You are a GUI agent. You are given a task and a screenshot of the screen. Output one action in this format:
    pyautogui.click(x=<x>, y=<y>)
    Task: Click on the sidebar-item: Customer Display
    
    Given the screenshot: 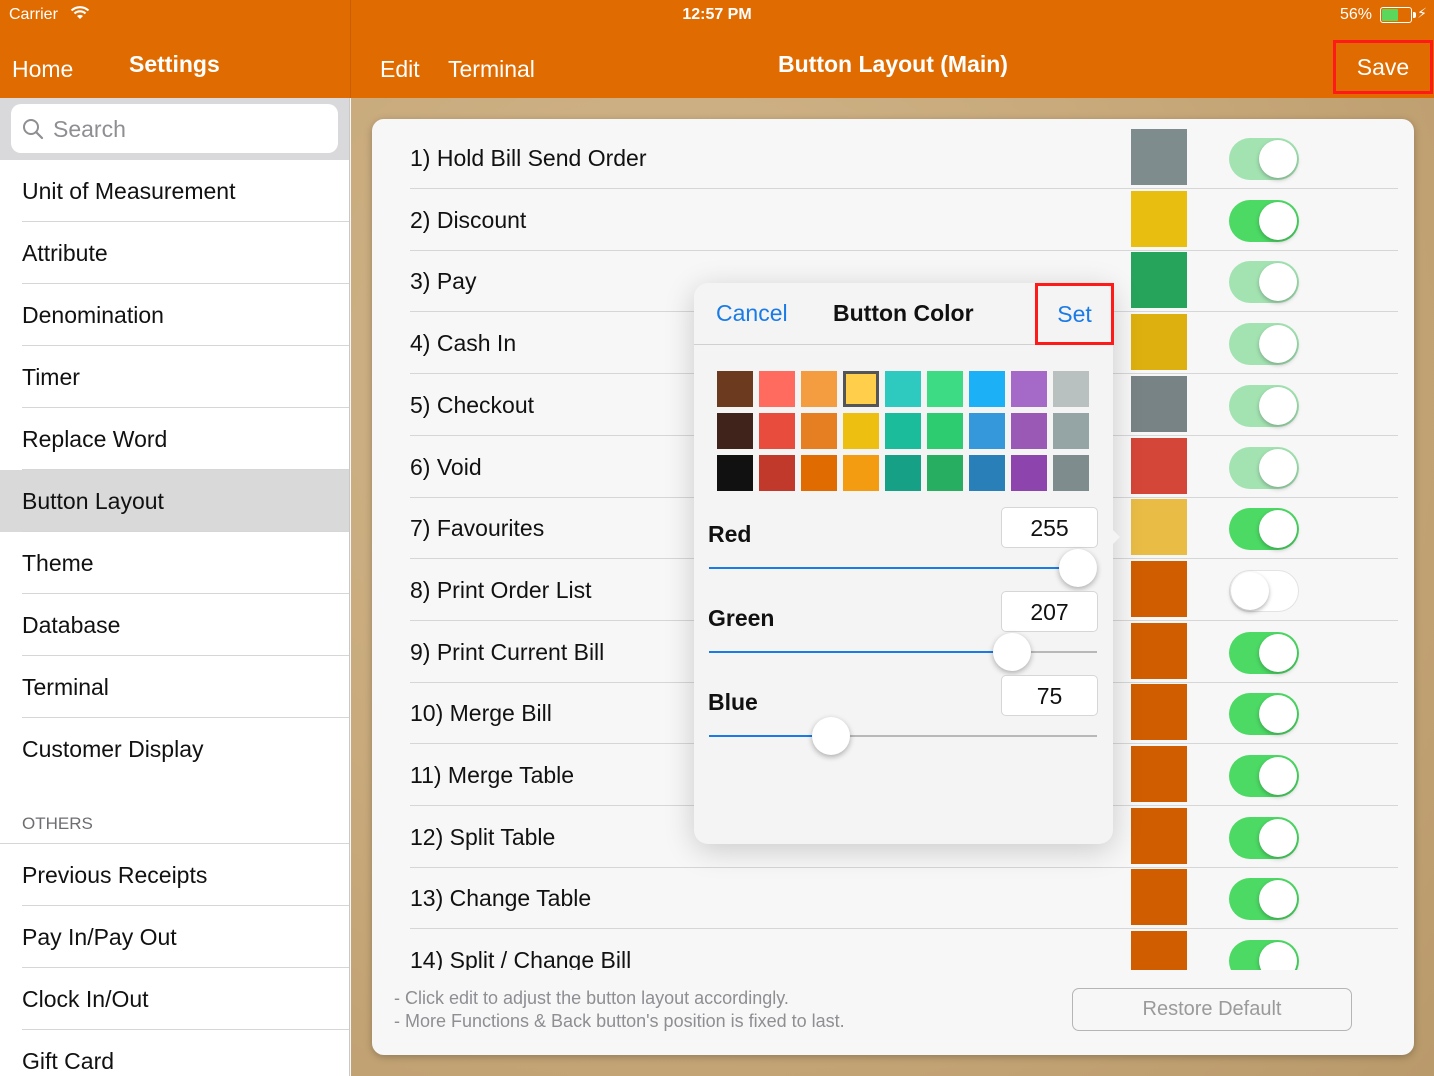 What is the action you would take?
    pyautogui.click(x=174, y=749)
    